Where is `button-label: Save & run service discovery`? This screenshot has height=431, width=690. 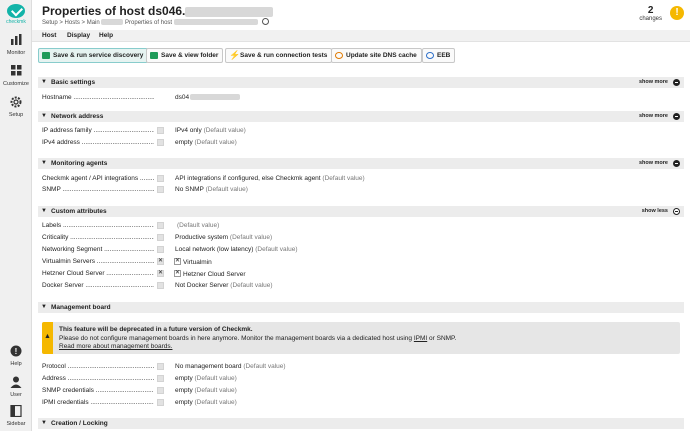 button-label: Save & run service discovery is located at coordinates (98, 55).